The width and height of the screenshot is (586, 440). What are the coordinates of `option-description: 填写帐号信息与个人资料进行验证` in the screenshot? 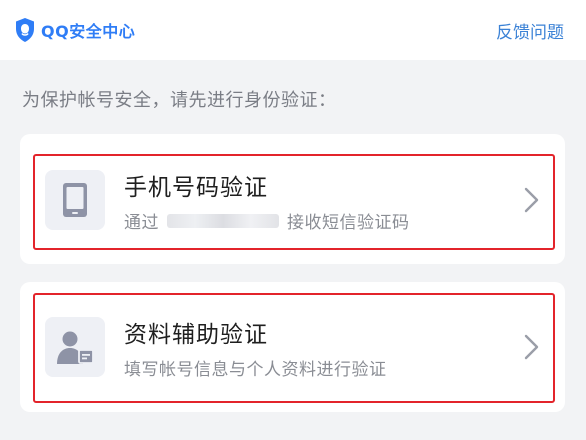 It's located at (255, 370).